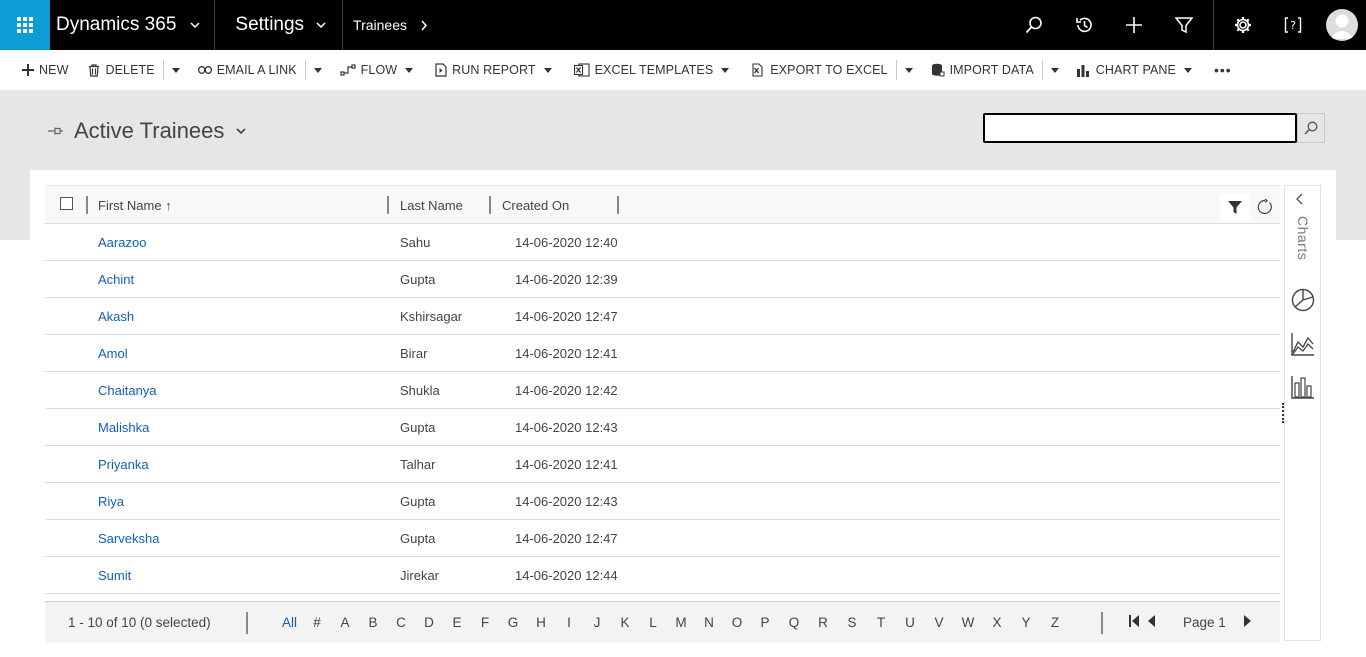 The width and height of the screenshot is (1366, 657). What do you see at coordinates (1054, 70) in the screenshot?
I see `import-data-more-button` at bounding box center [1054, 70].